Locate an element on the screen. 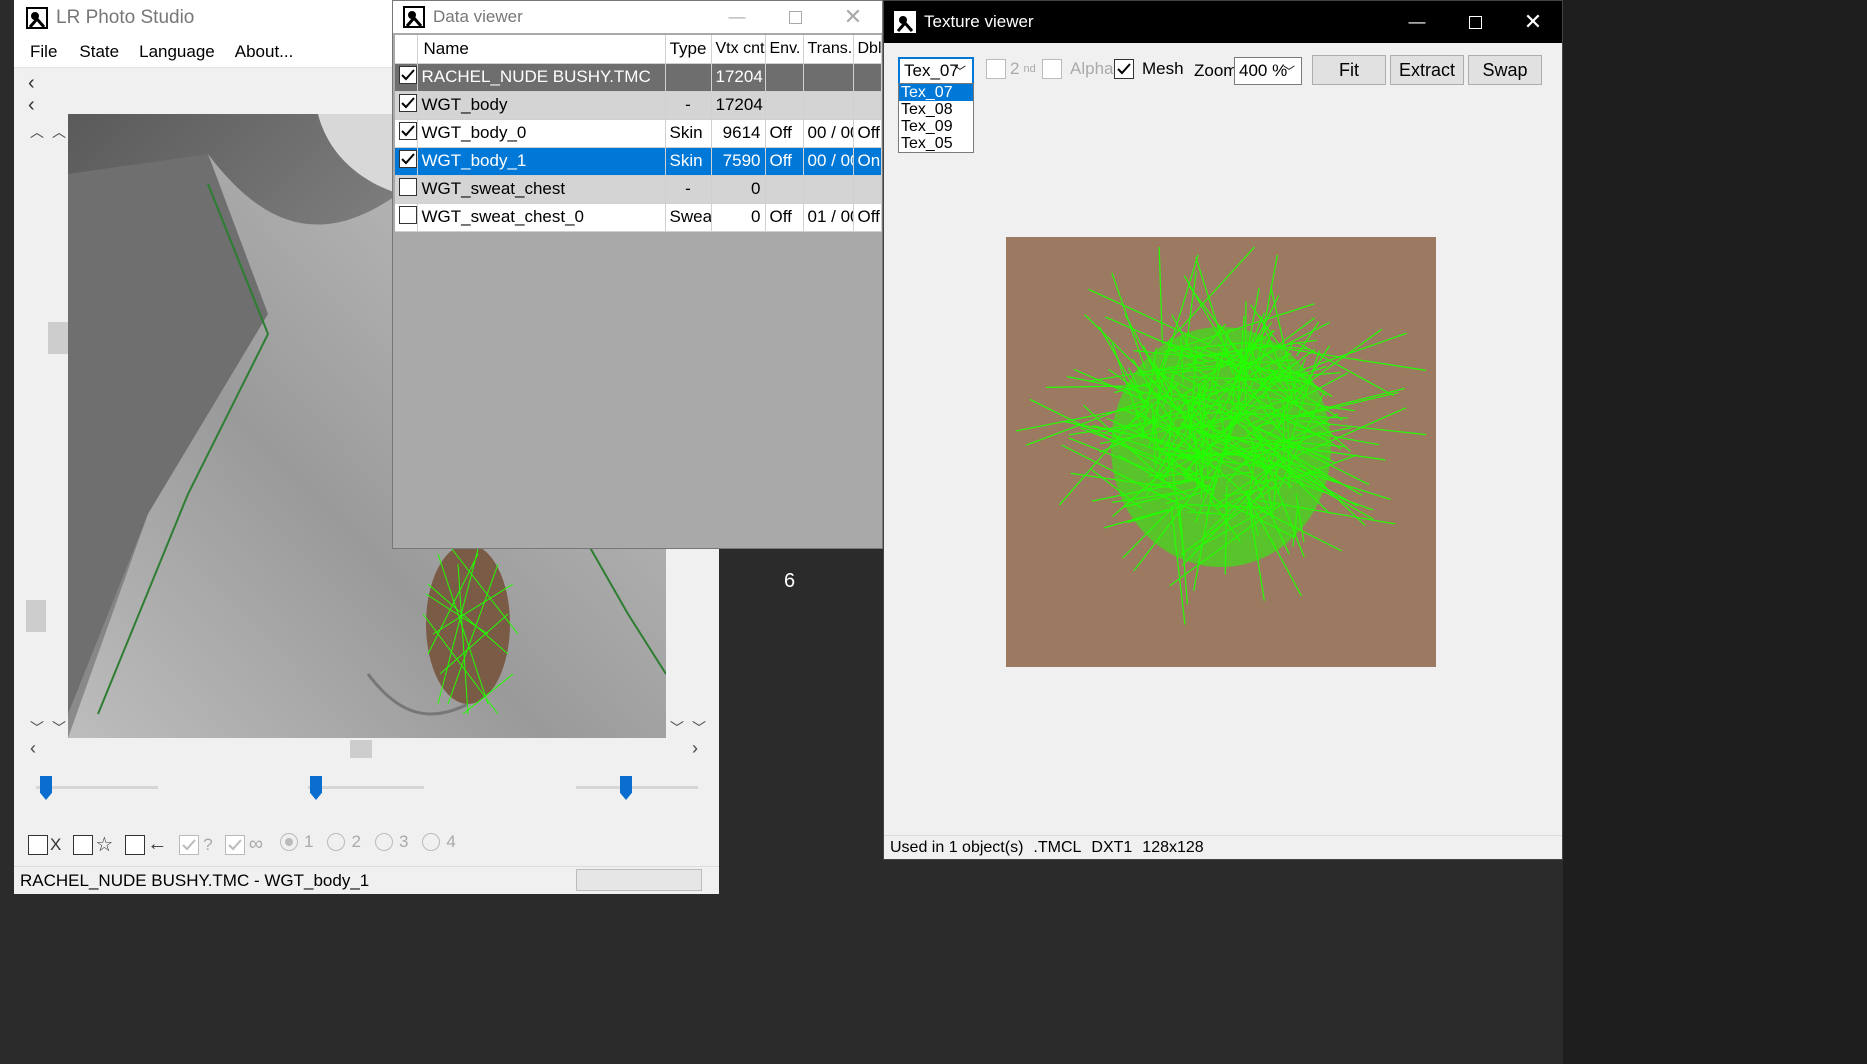 The width and height of the screenshot is (1867, 1064). infinity-icon: ∞ is located at coordinates (256, 844).